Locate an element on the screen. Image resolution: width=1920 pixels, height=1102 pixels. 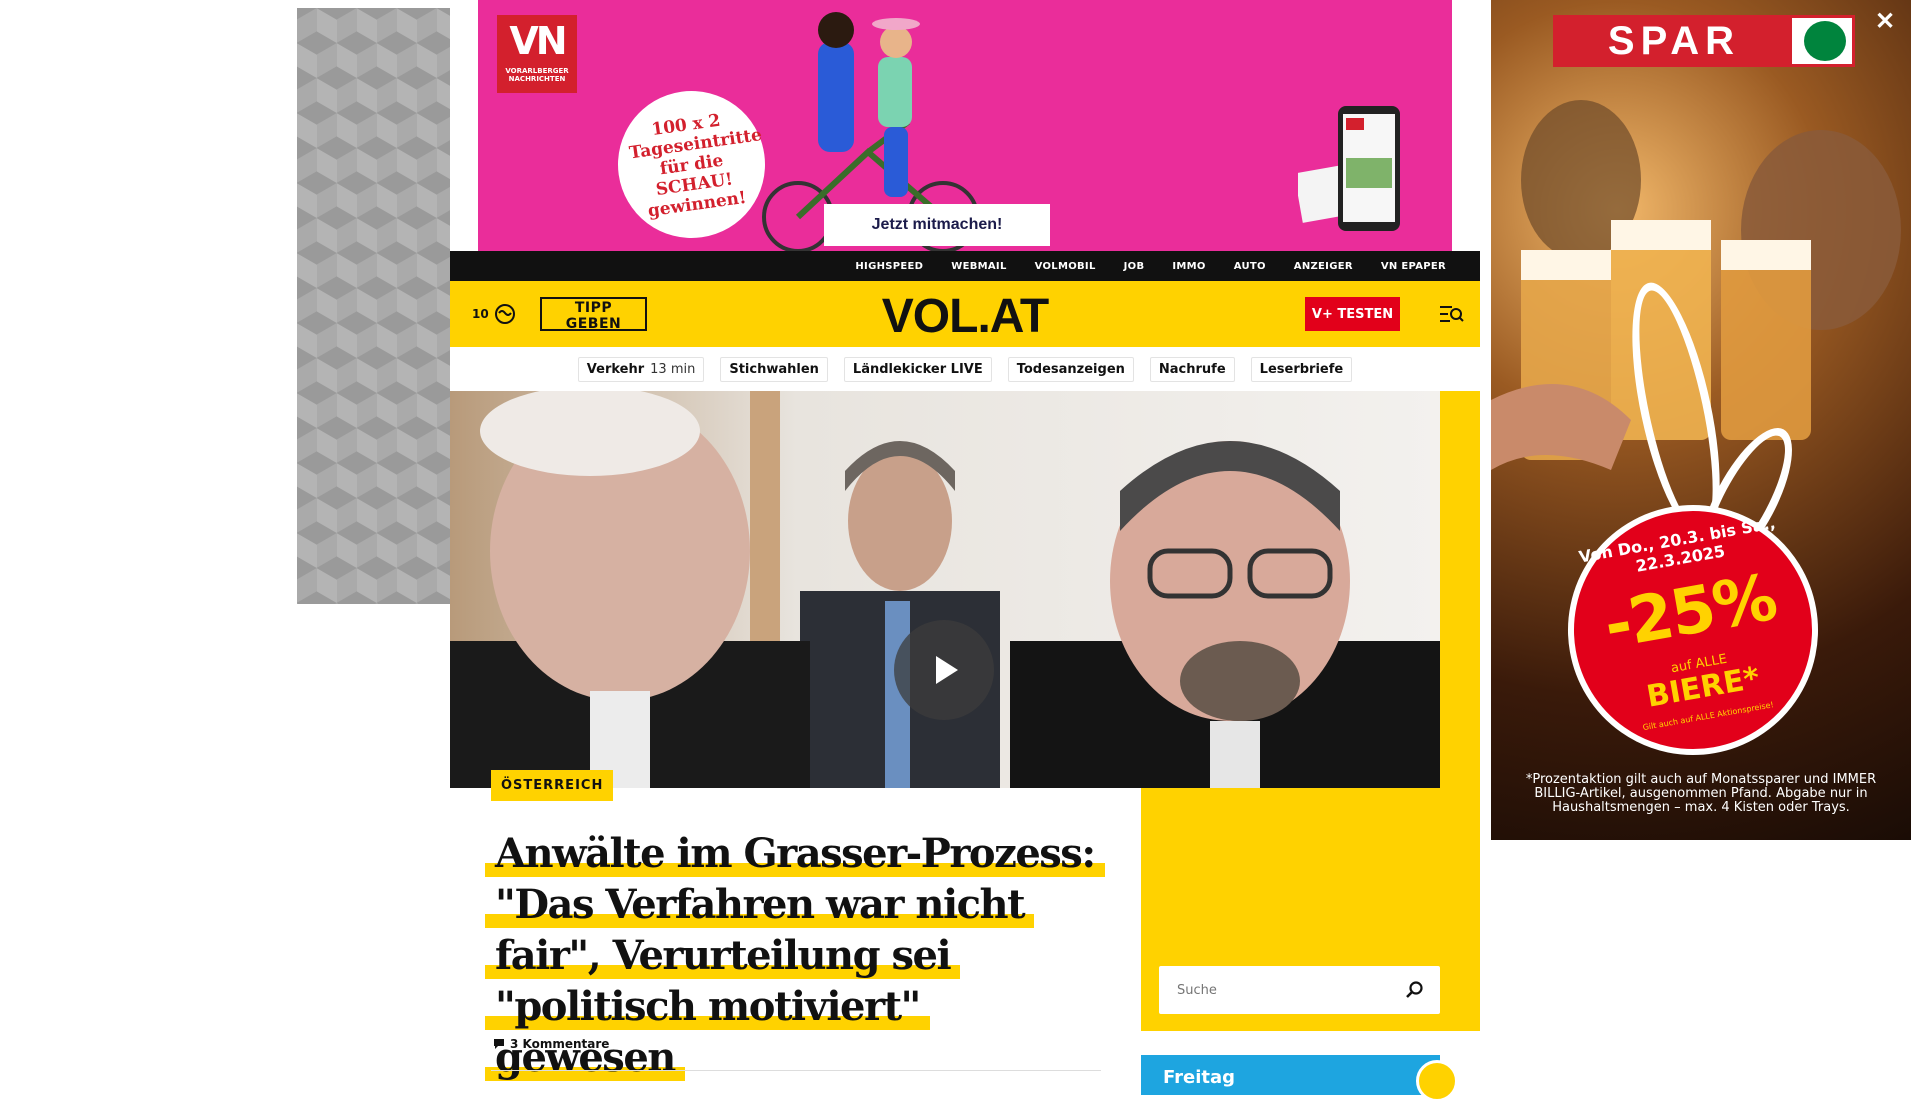
left-ad-pattern is located at coordinates (373, 306).